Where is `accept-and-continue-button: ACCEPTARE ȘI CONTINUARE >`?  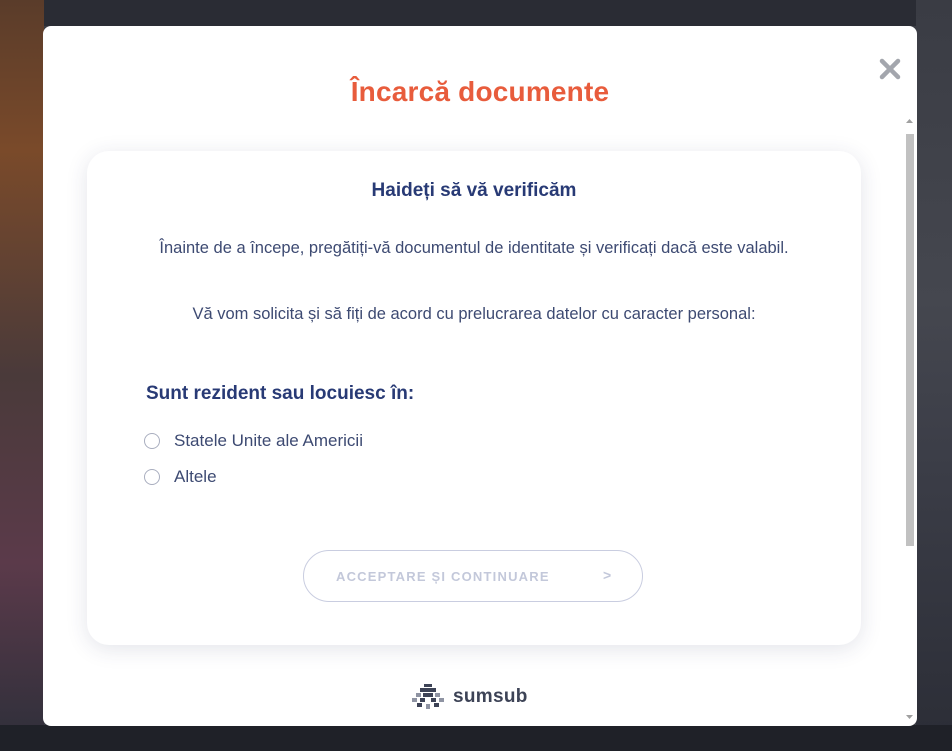 accept-and-continue-button: ACCEPTARE ȘI CONTINUARE > is located at coordinates (473, 576).